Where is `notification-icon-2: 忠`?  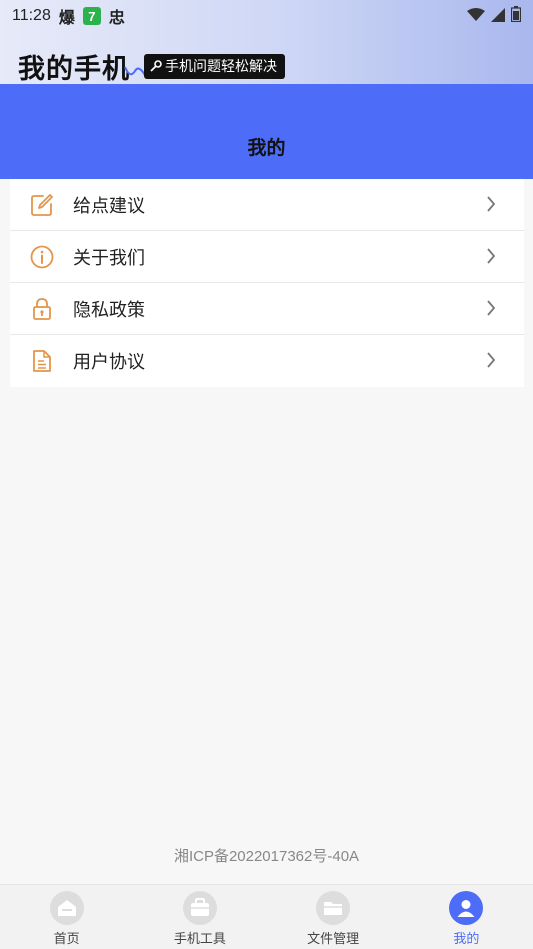 notification-icon-2: 忠 is located at coordinates (116, 17).